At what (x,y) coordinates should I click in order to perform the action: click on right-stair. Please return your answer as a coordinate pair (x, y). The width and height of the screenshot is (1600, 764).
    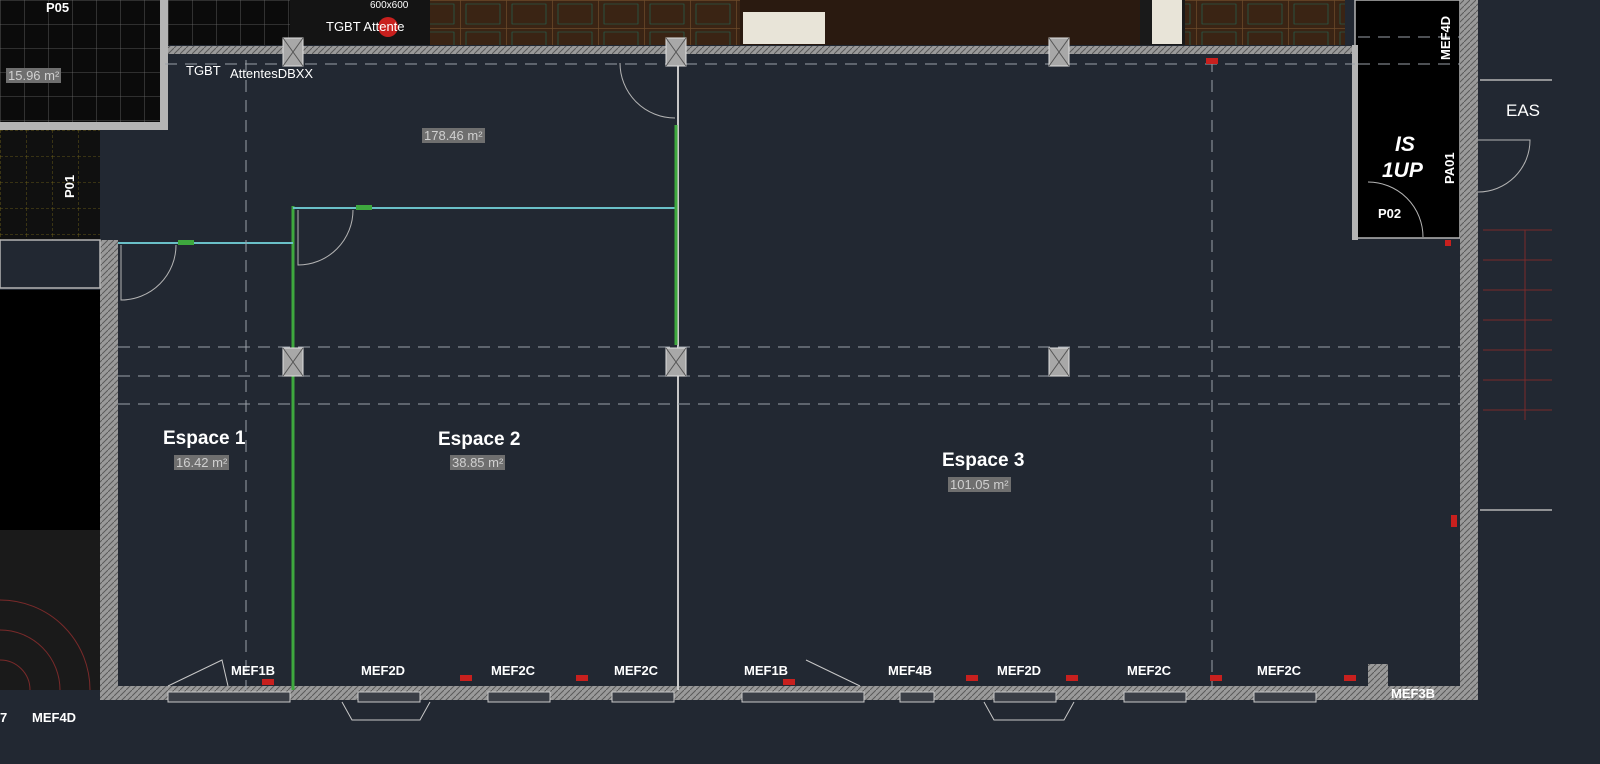
    Looking at the image, I should click on (1516, 295).